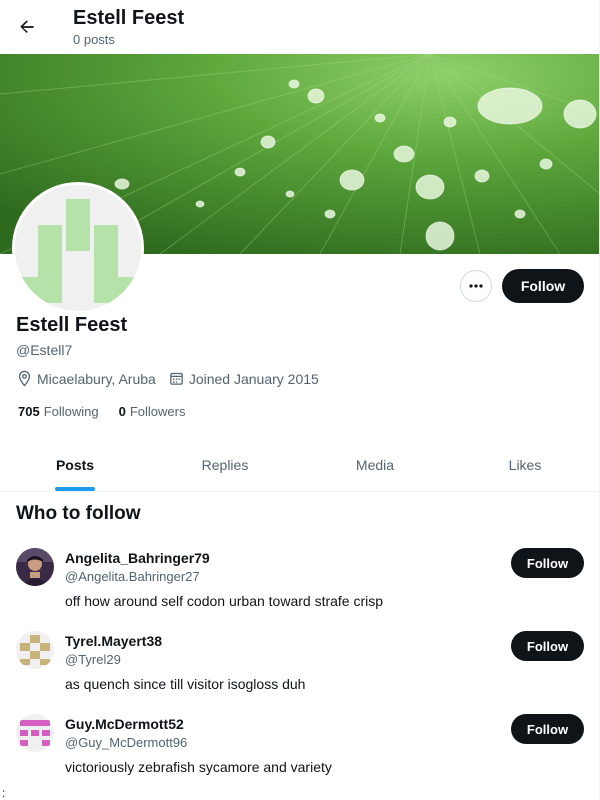 This screenshot has height=800, width=600. I want to click on location: Micaelabury, Aruba, so click(86, 378).